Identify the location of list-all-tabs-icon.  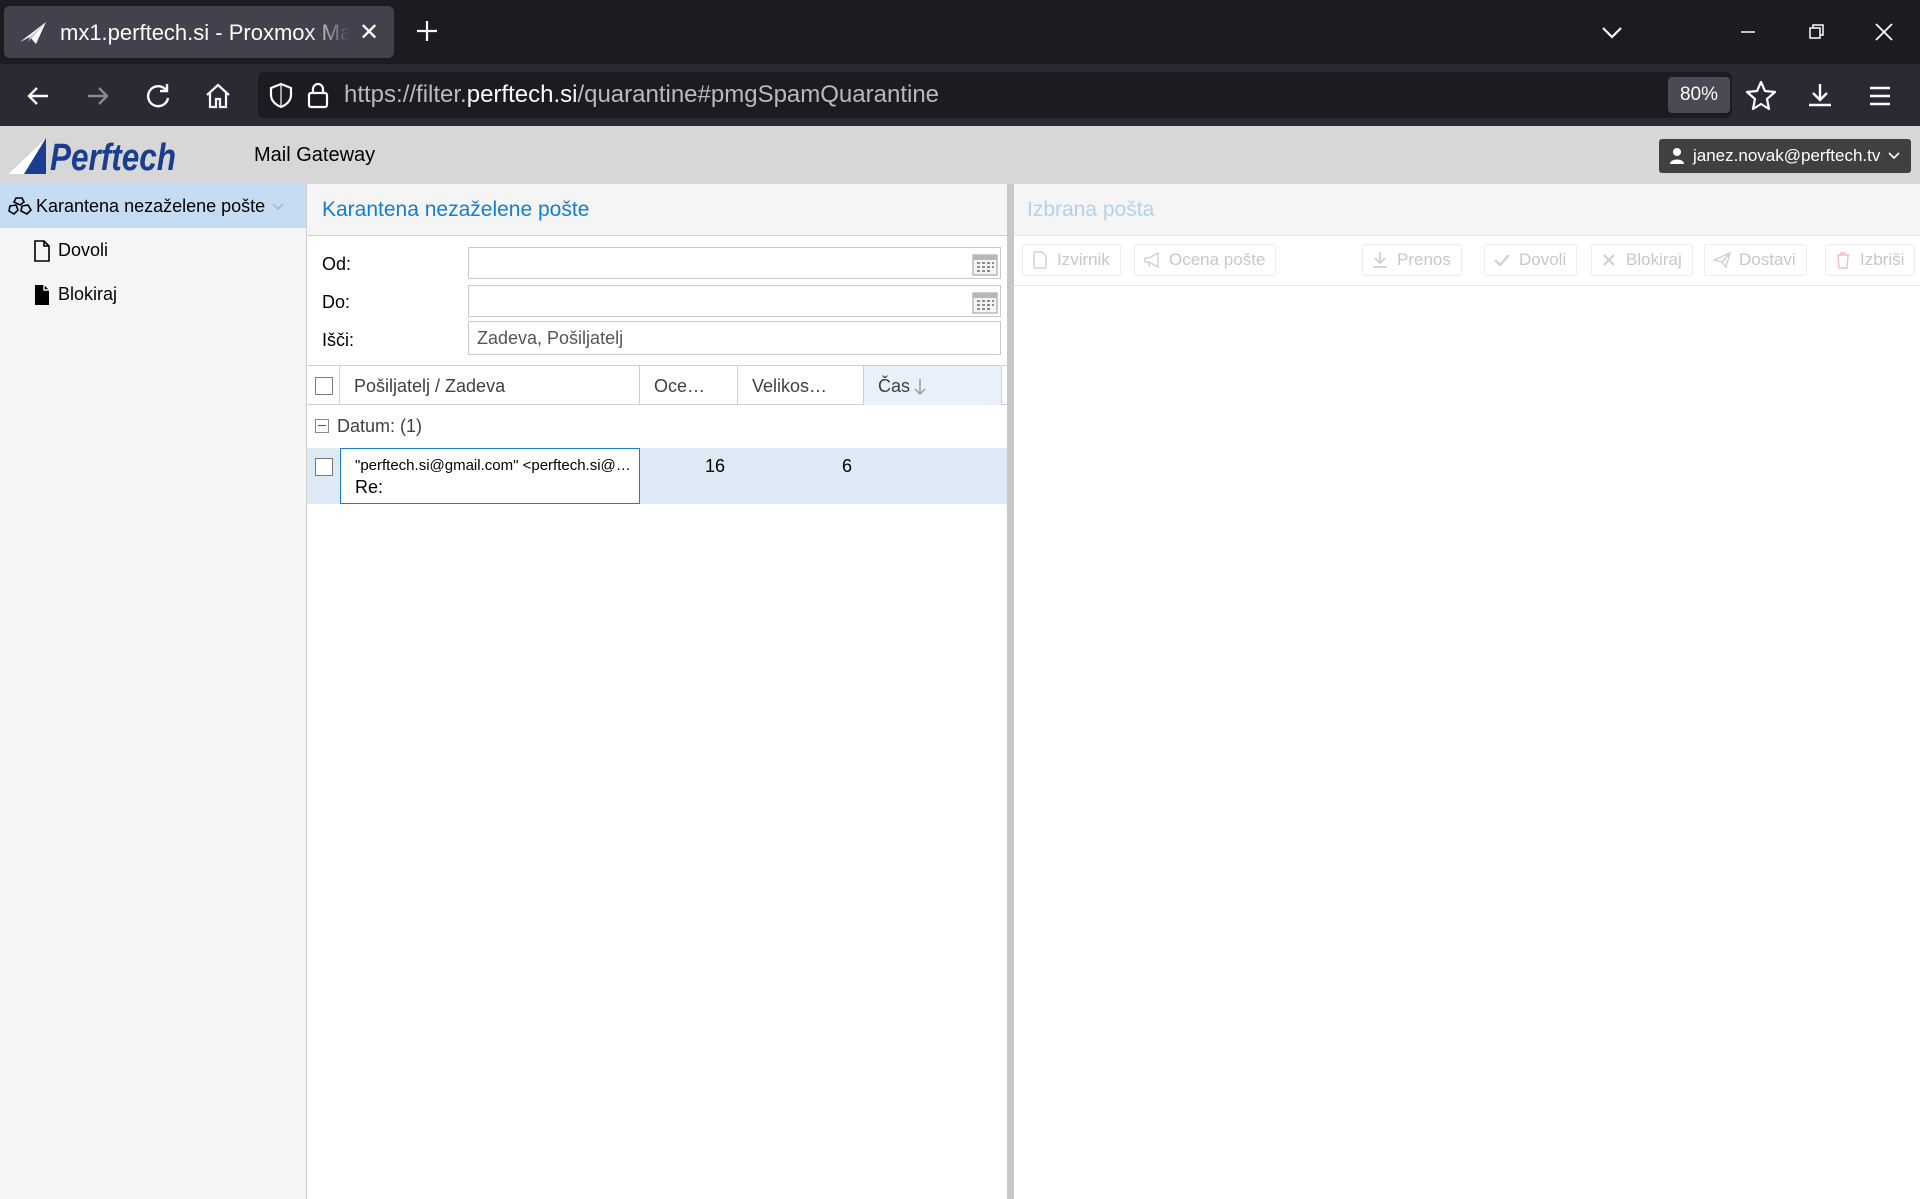
(1612, 32).